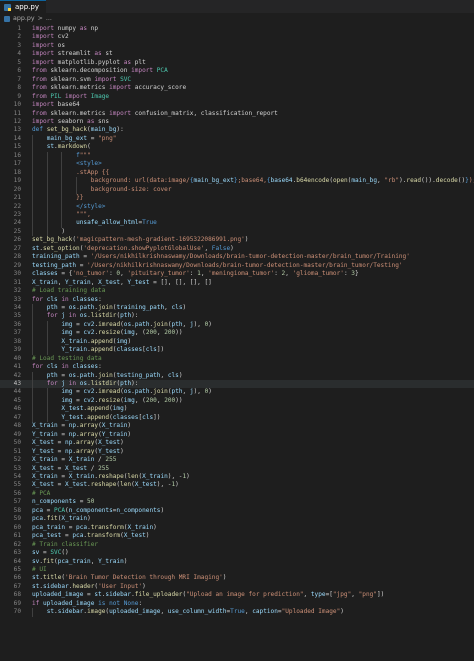 This screenshot has height=661, width=474. I want to click on code-text: sv.fit(pca_train, Y_train), so click(79, 562).